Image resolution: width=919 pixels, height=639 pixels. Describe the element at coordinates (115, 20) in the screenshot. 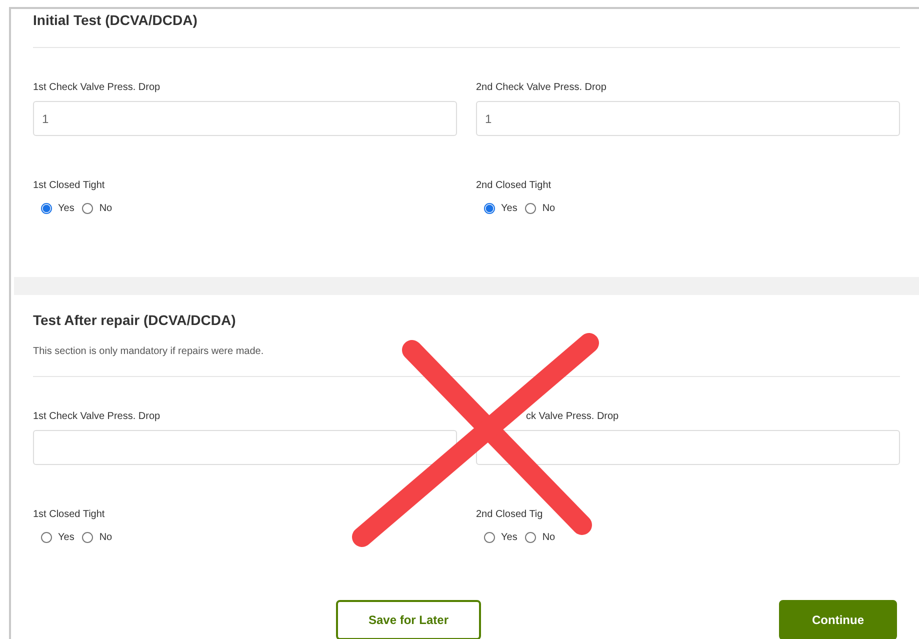

I see `section-title: Initial Test (DCVA/DCDA)` at that location.